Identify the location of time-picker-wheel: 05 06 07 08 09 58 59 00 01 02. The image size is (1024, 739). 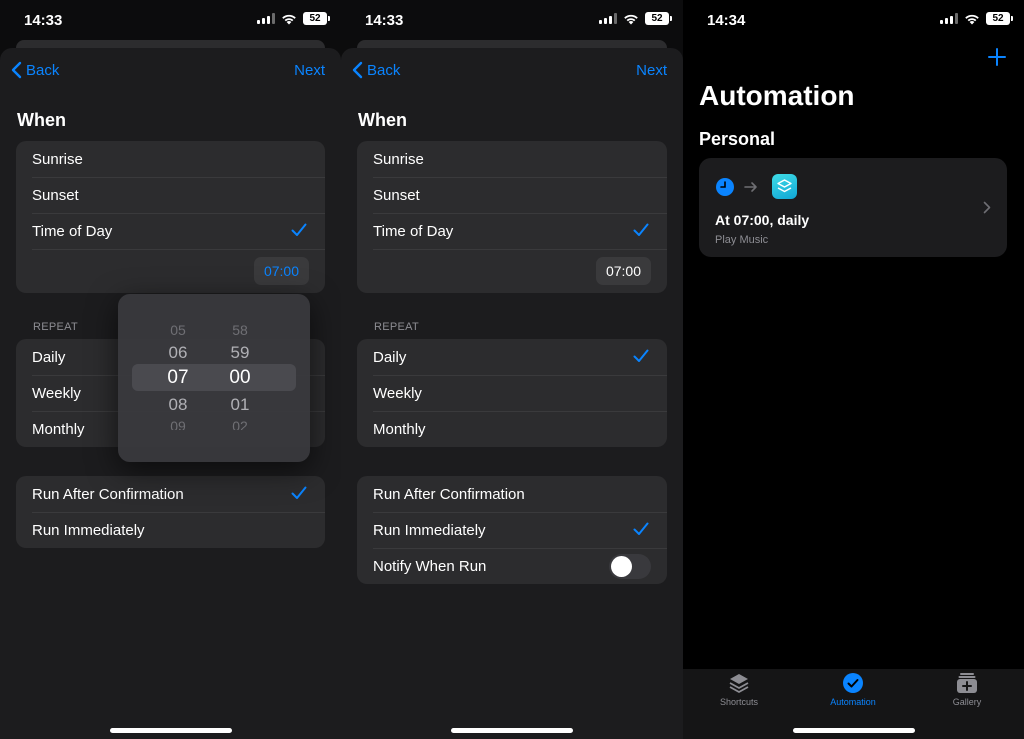
(214, 378).